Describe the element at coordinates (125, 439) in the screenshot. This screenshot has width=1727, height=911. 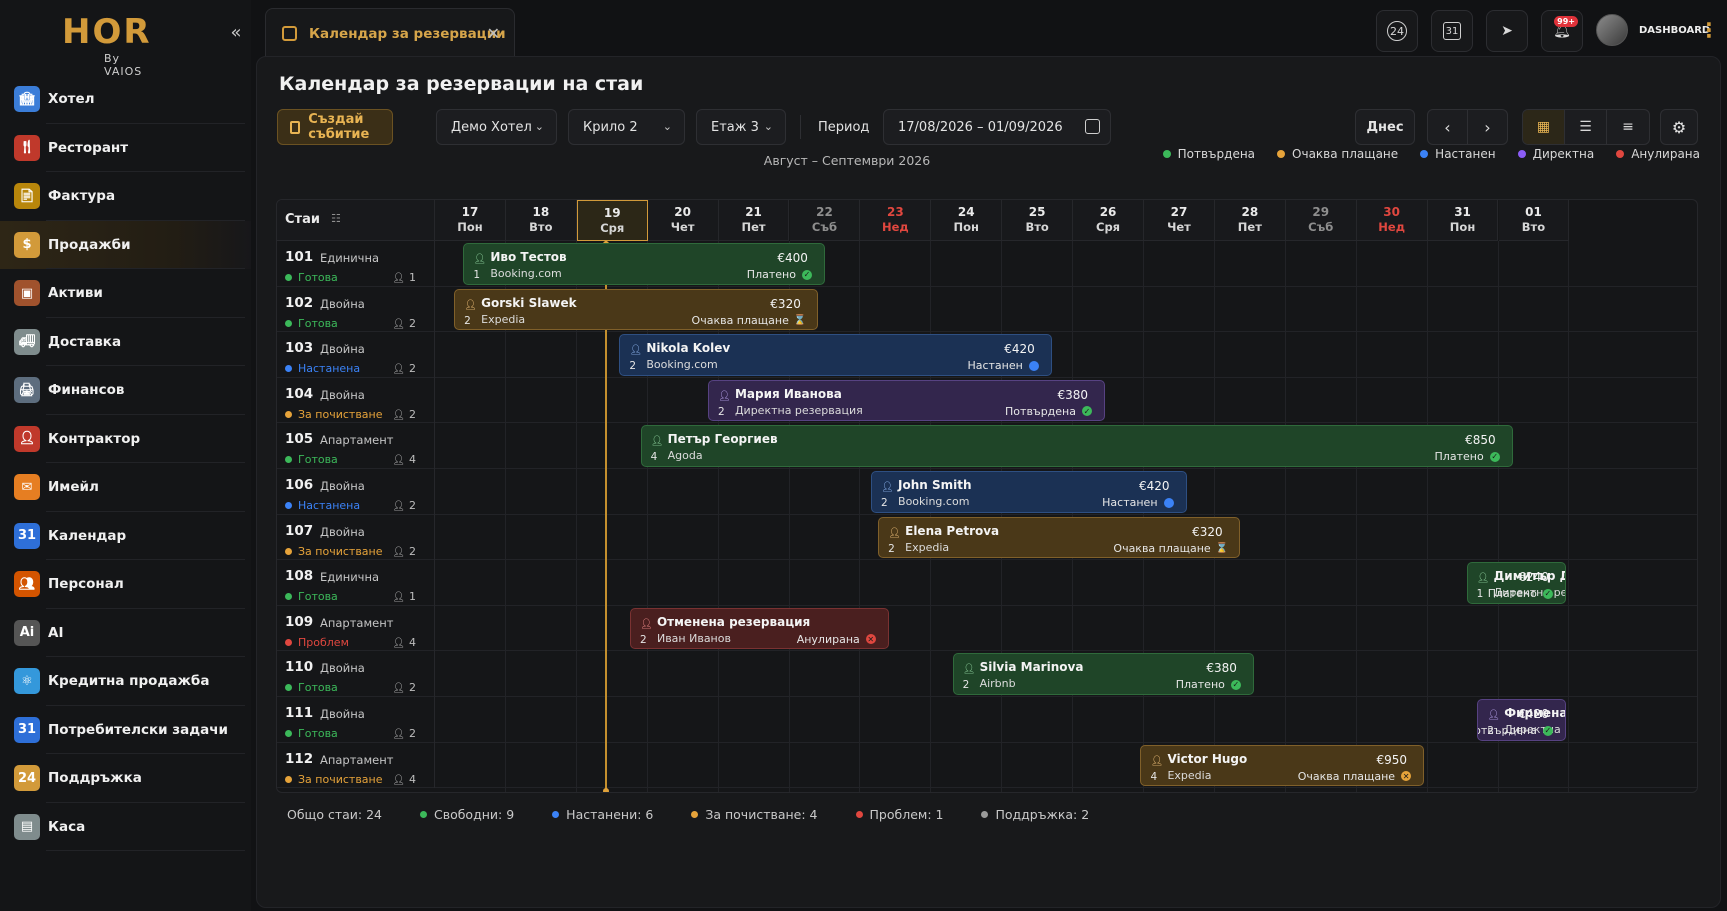
I see `sidebar-item-contractor: 👤︎ Контрактор` at that location.